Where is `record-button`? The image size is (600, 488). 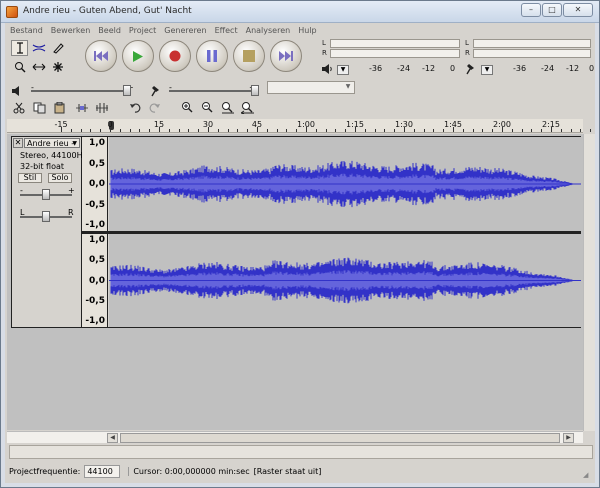 record-button is located at coordinates (175, 56).